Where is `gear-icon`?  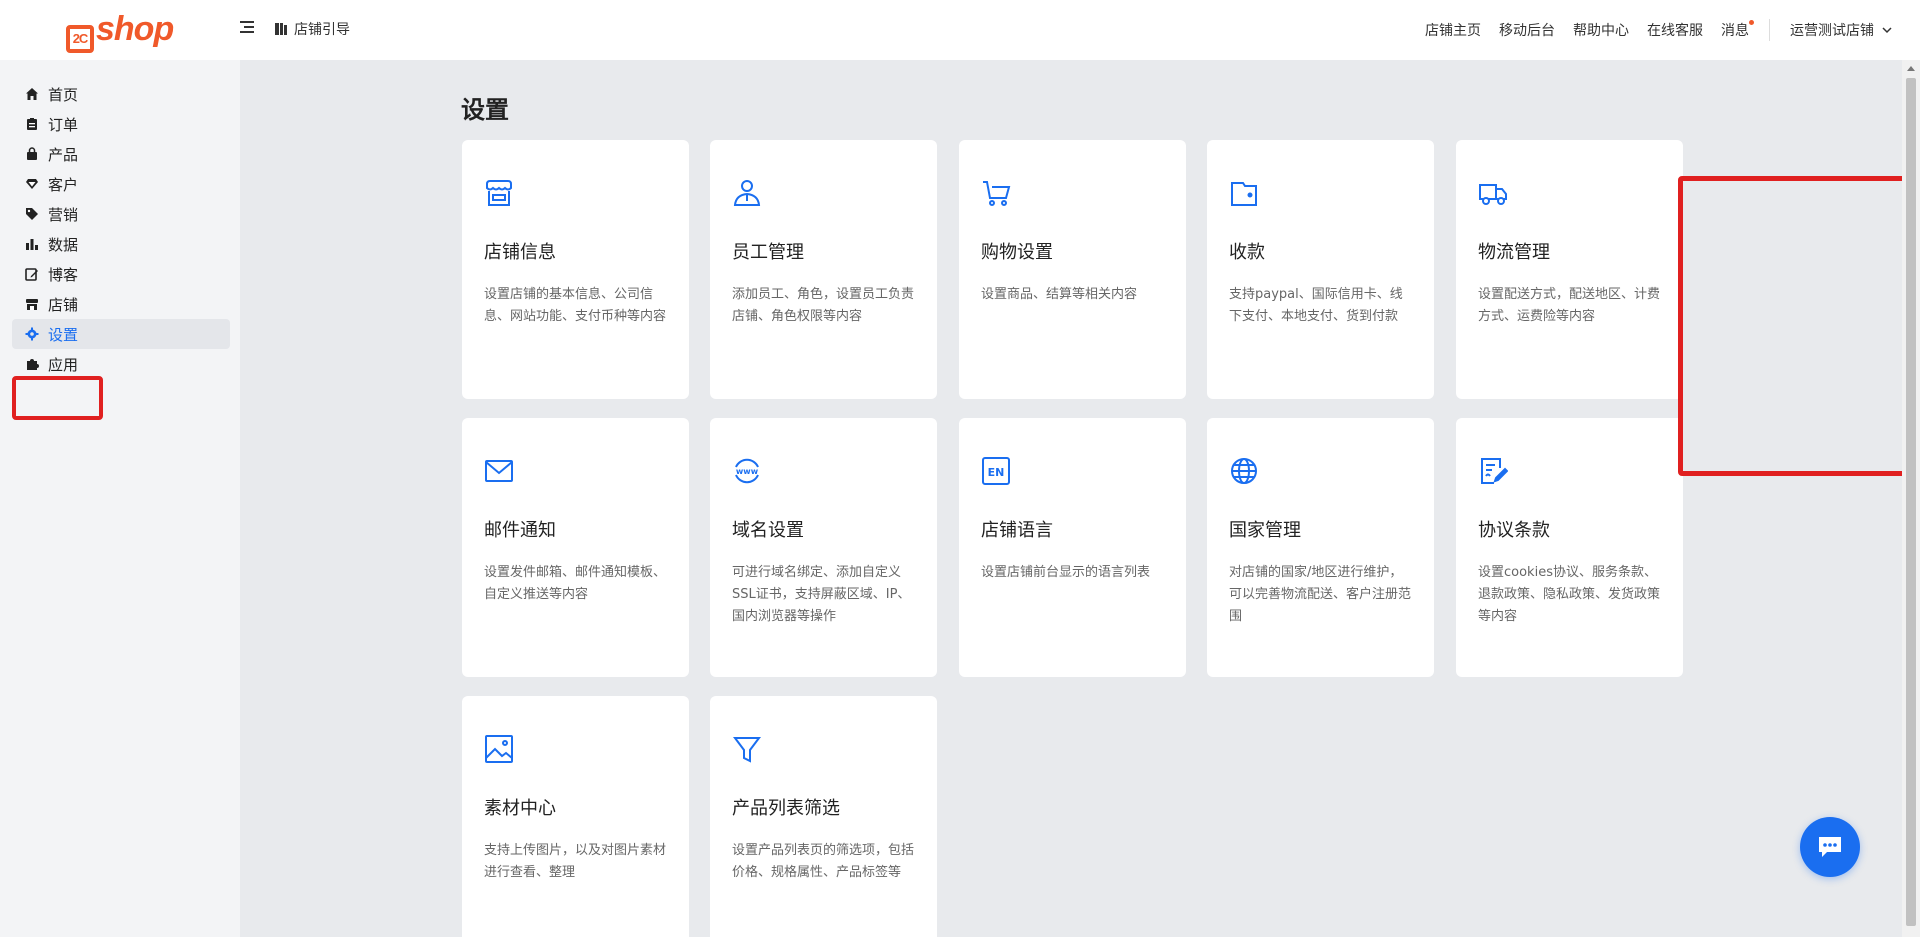 gear-icon is located at coordinates (32, 334).